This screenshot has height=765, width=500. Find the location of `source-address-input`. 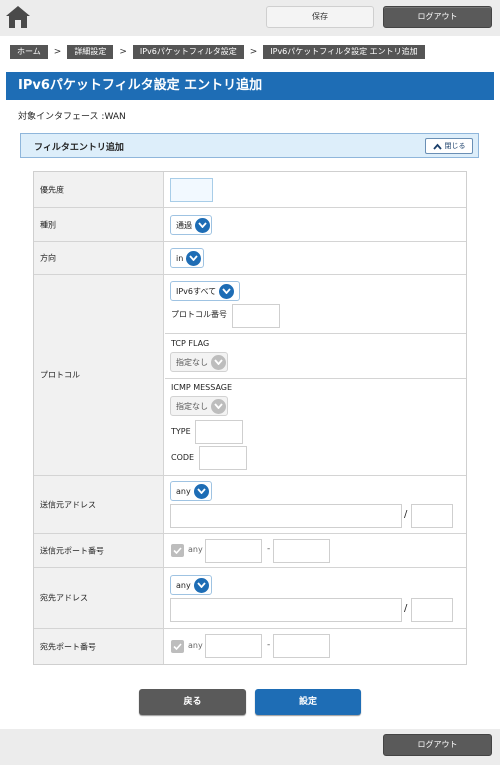

source-address-input is located at coordinates (286, 516).